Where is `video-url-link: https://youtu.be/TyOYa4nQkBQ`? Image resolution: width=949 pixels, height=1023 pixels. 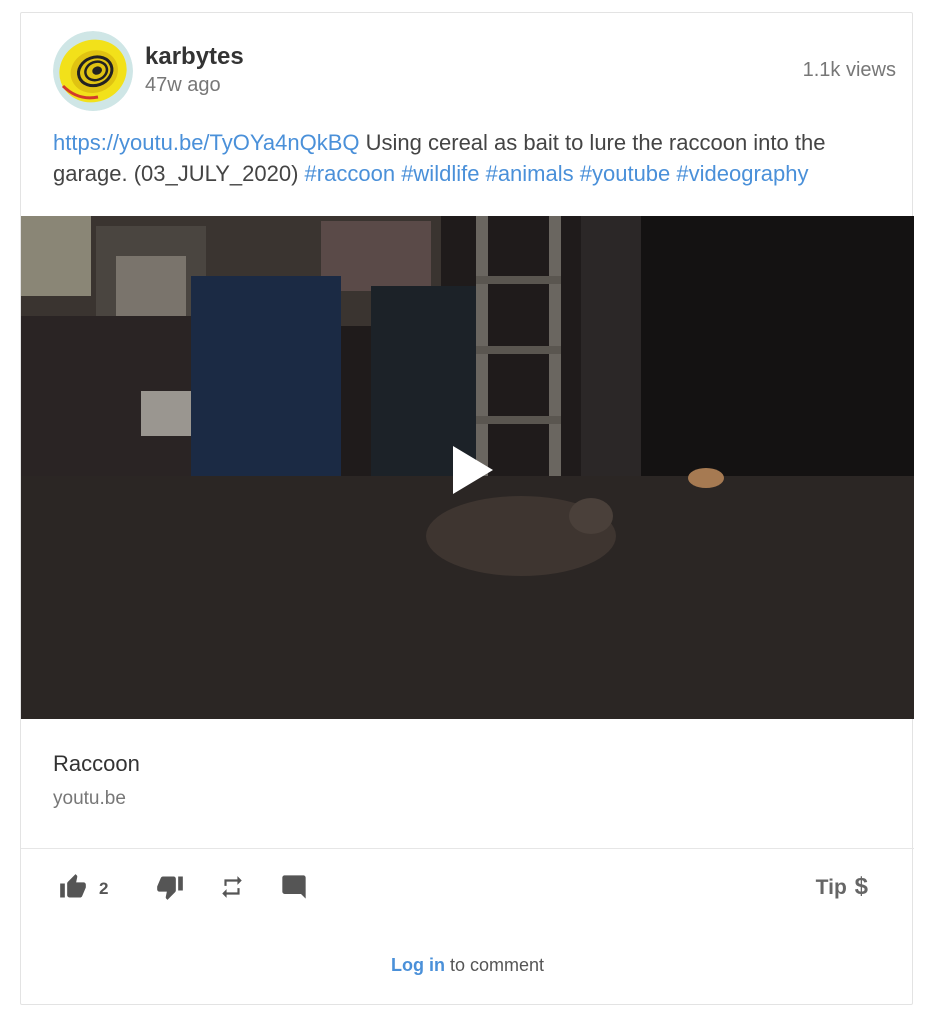 video-url-link: https://youtu.be/TyOYa4nQkBQ is located at coordinates (206, 142).